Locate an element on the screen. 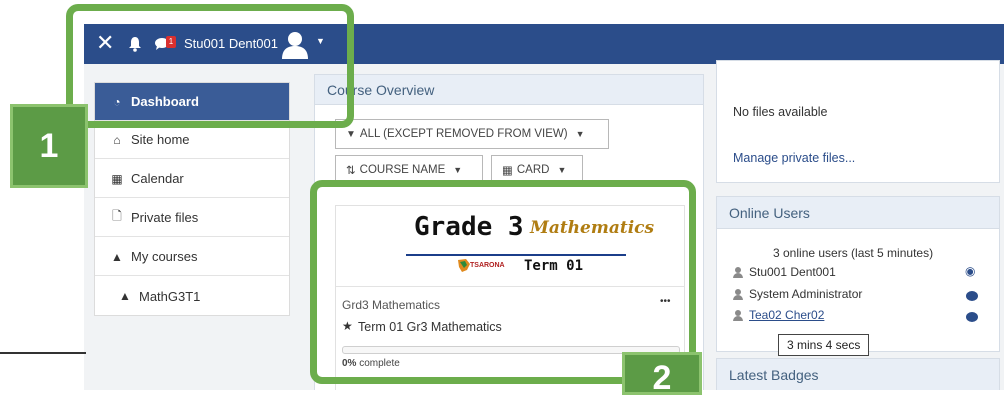 The image size is (1004, 395). tooltip: 3 mins 4 secs is located at coordinates (824, 345).